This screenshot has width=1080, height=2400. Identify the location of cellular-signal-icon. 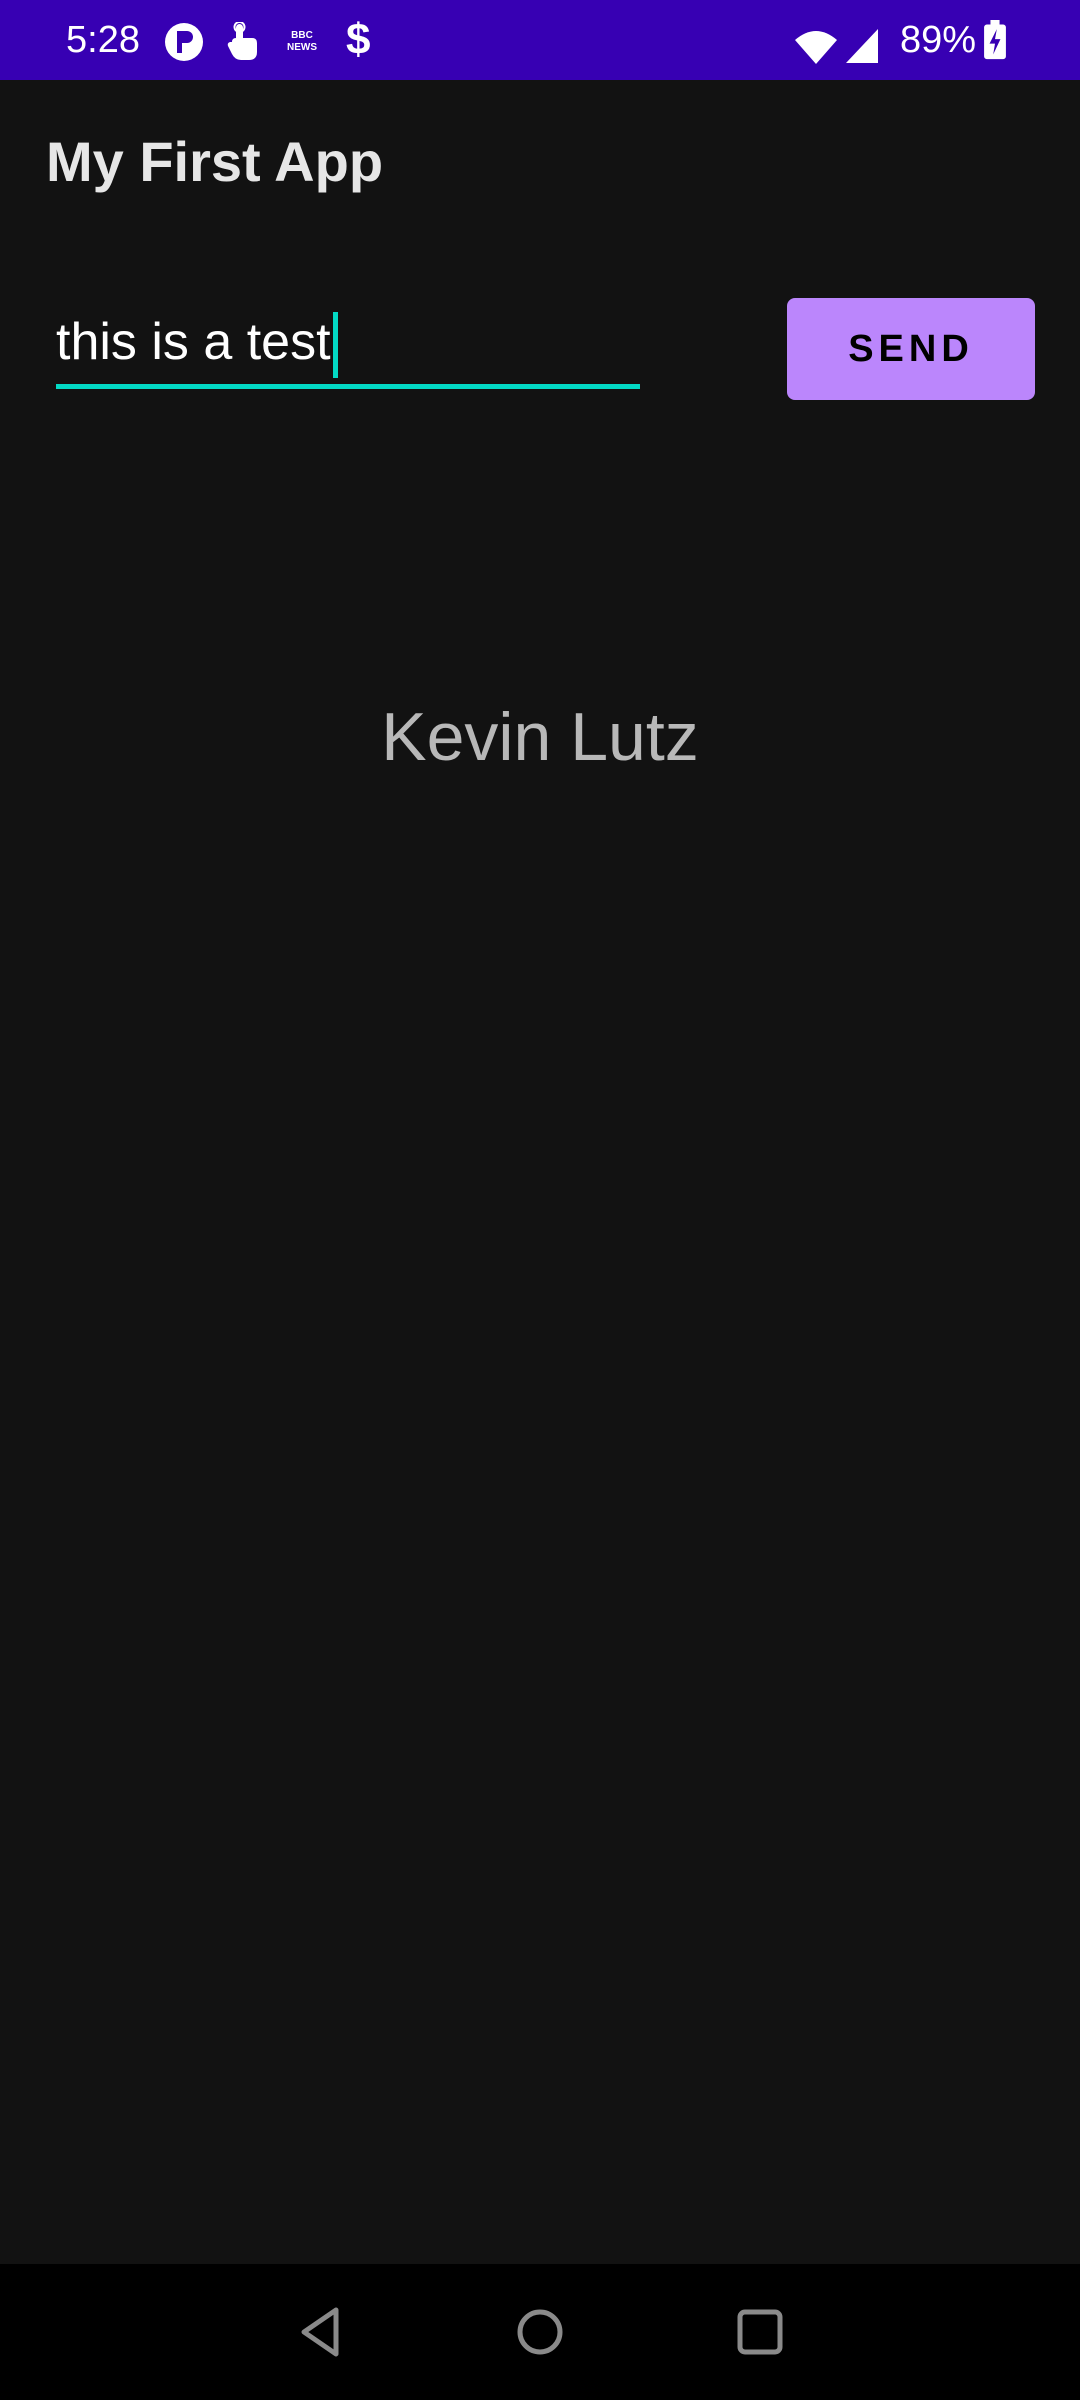
(862, 46).